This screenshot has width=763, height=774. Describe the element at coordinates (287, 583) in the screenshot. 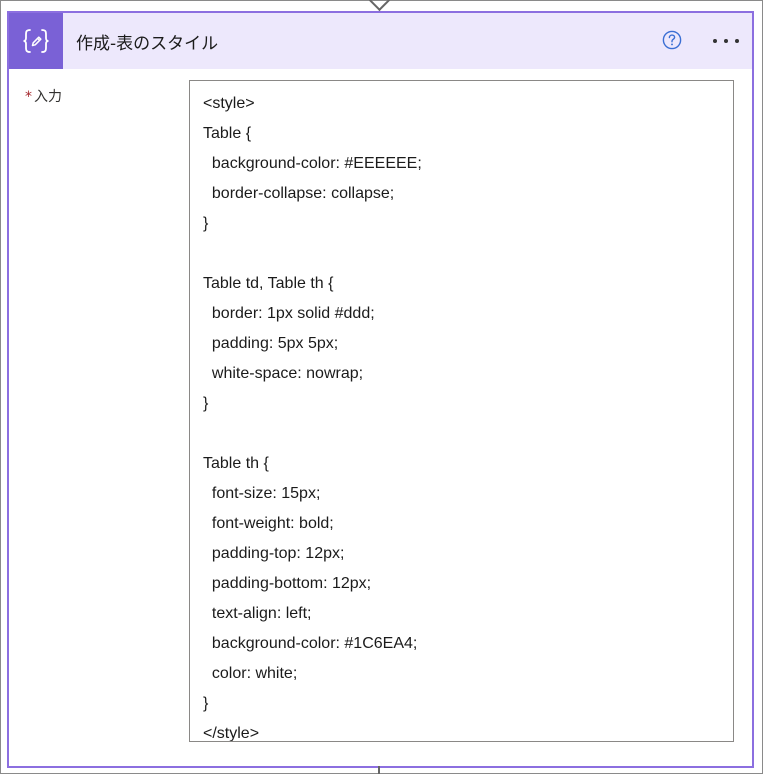

I see `input-line: padding-bottom: 12px;` at that location.